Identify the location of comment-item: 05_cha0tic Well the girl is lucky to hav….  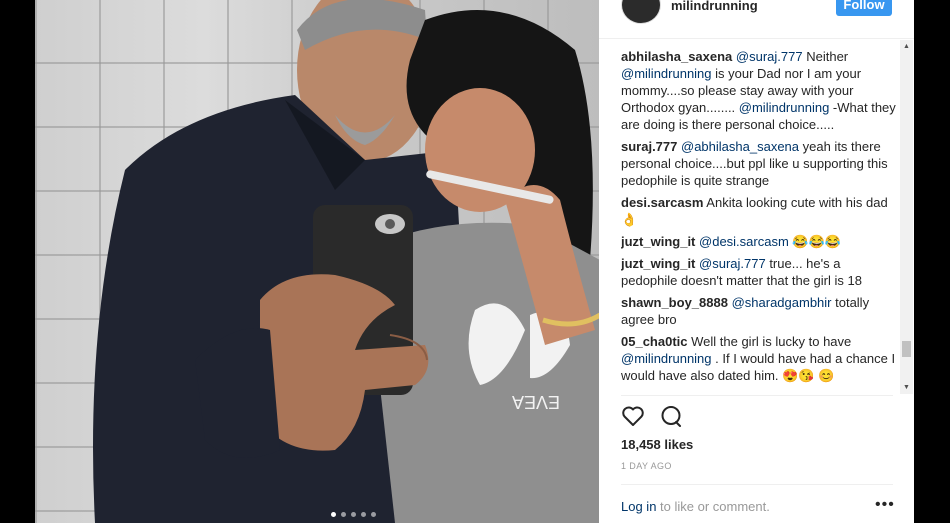
(759, 358).